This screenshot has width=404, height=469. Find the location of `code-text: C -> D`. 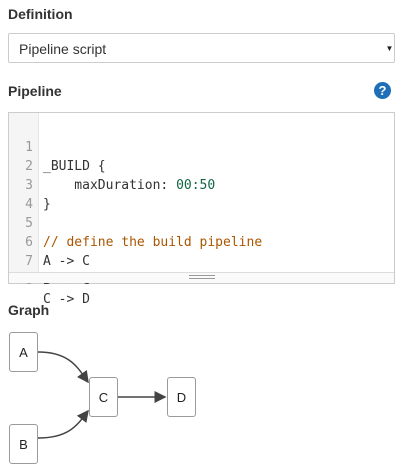

code-text: C -> D is located at coordinates (66, 299).